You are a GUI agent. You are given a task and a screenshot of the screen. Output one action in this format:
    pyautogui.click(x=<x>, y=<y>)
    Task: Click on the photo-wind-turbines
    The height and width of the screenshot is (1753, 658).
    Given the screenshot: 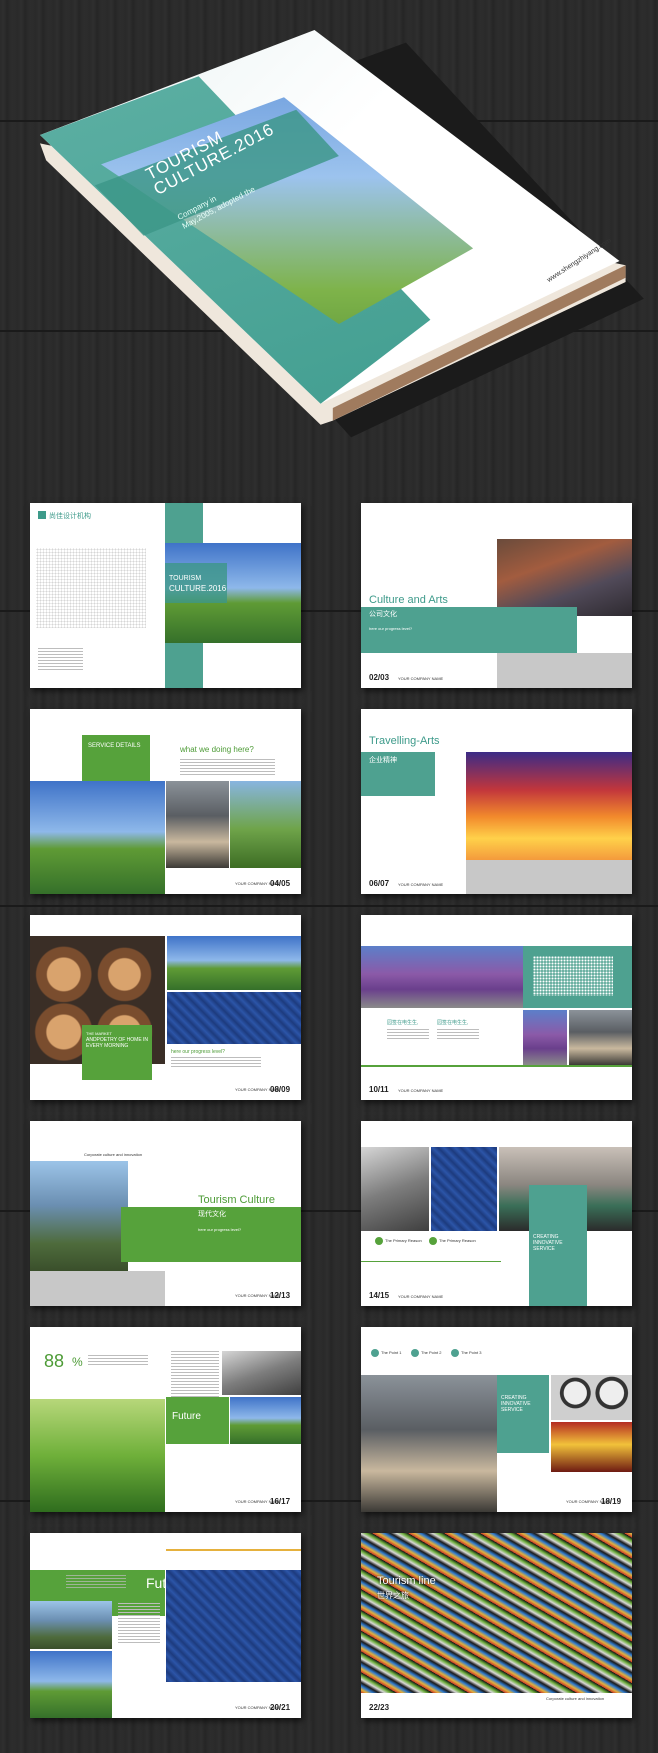 What is the action you would take?
    pyautogui.click(x=71, y=1684)
    